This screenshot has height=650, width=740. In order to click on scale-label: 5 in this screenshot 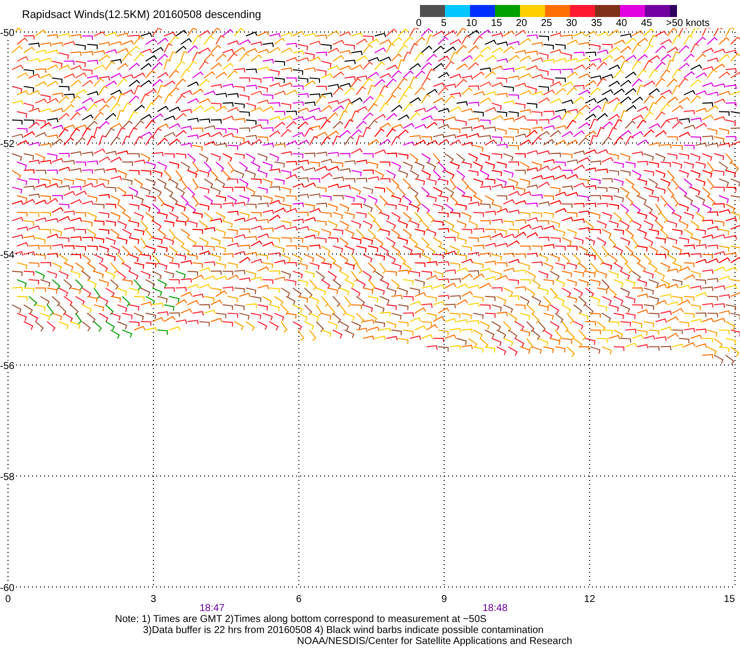, I will do `click(444, 23)`.